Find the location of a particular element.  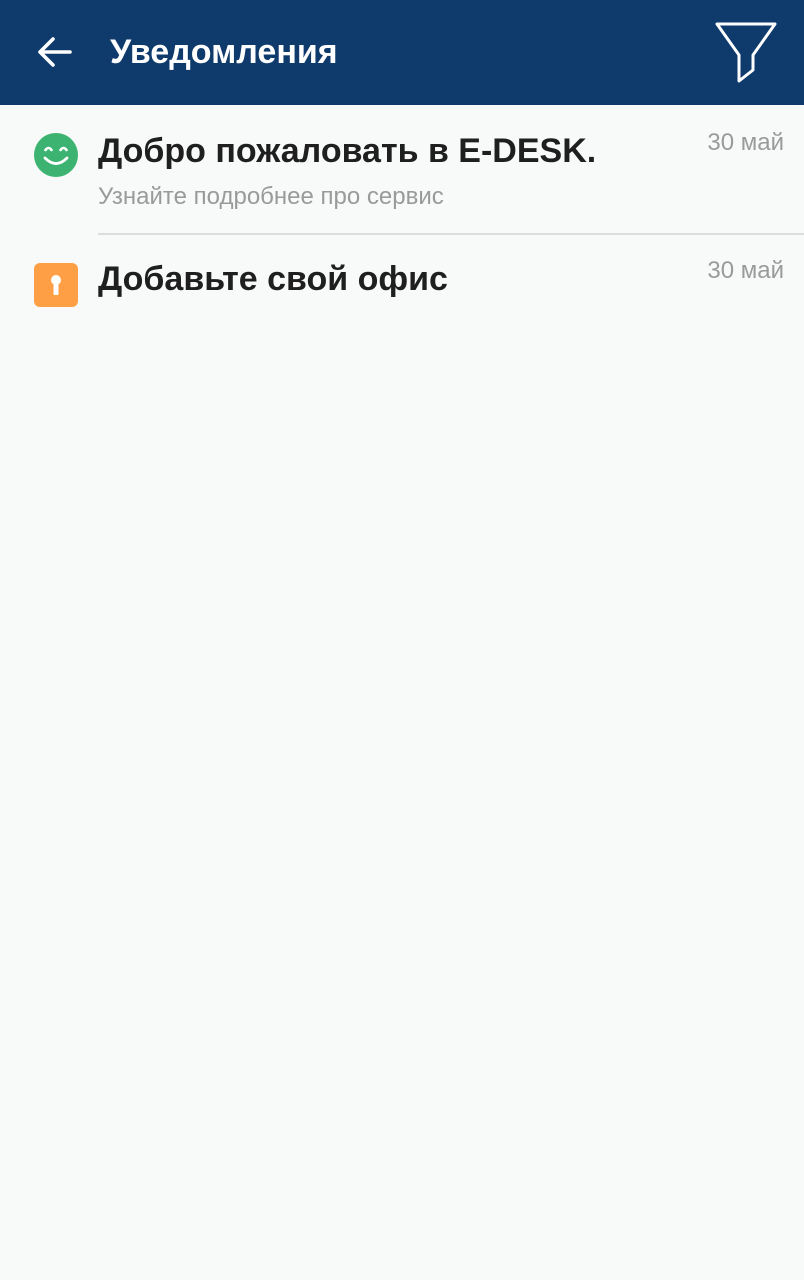

filter-button is located at coordinates (746, 52).